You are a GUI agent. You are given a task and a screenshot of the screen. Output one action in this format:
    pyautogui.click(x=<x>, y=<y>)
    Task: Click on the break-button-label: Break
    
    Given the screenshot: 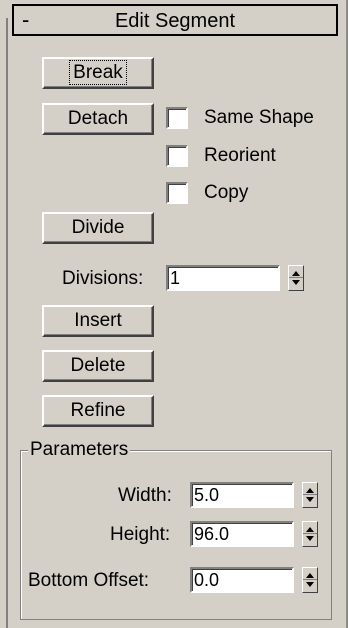 What is the action you would take?
    pyautogui.click(x=98, y=72)
    